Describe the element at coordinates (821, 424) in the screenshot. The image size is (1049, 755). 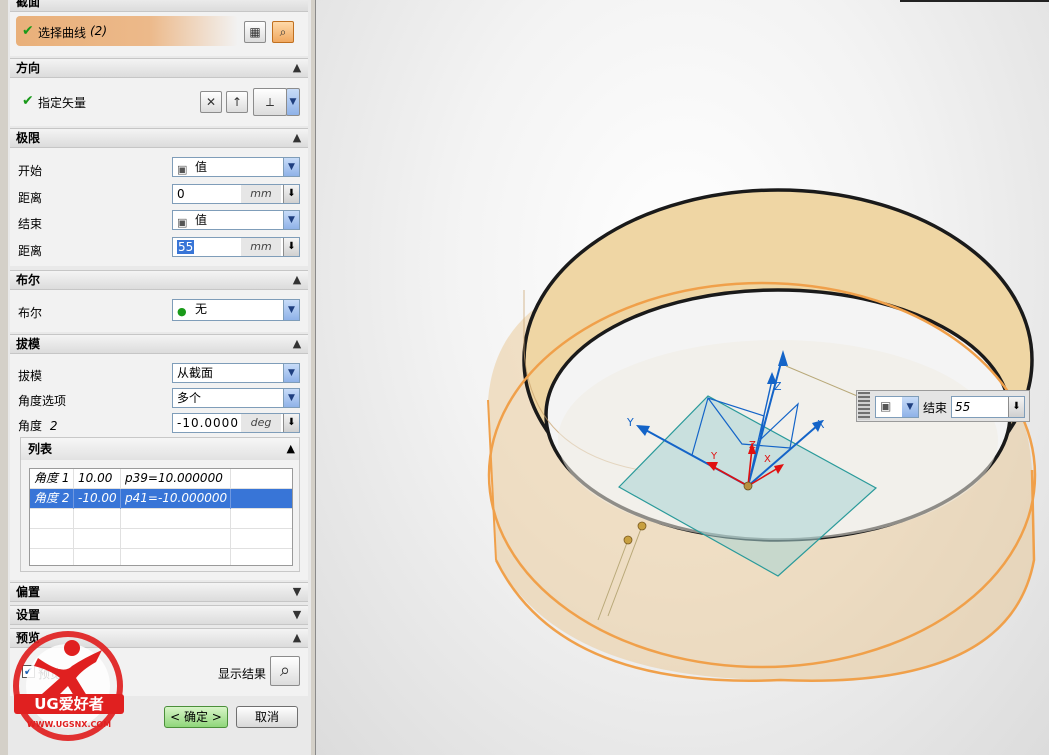
I see `axis-label-x: X` at that location.